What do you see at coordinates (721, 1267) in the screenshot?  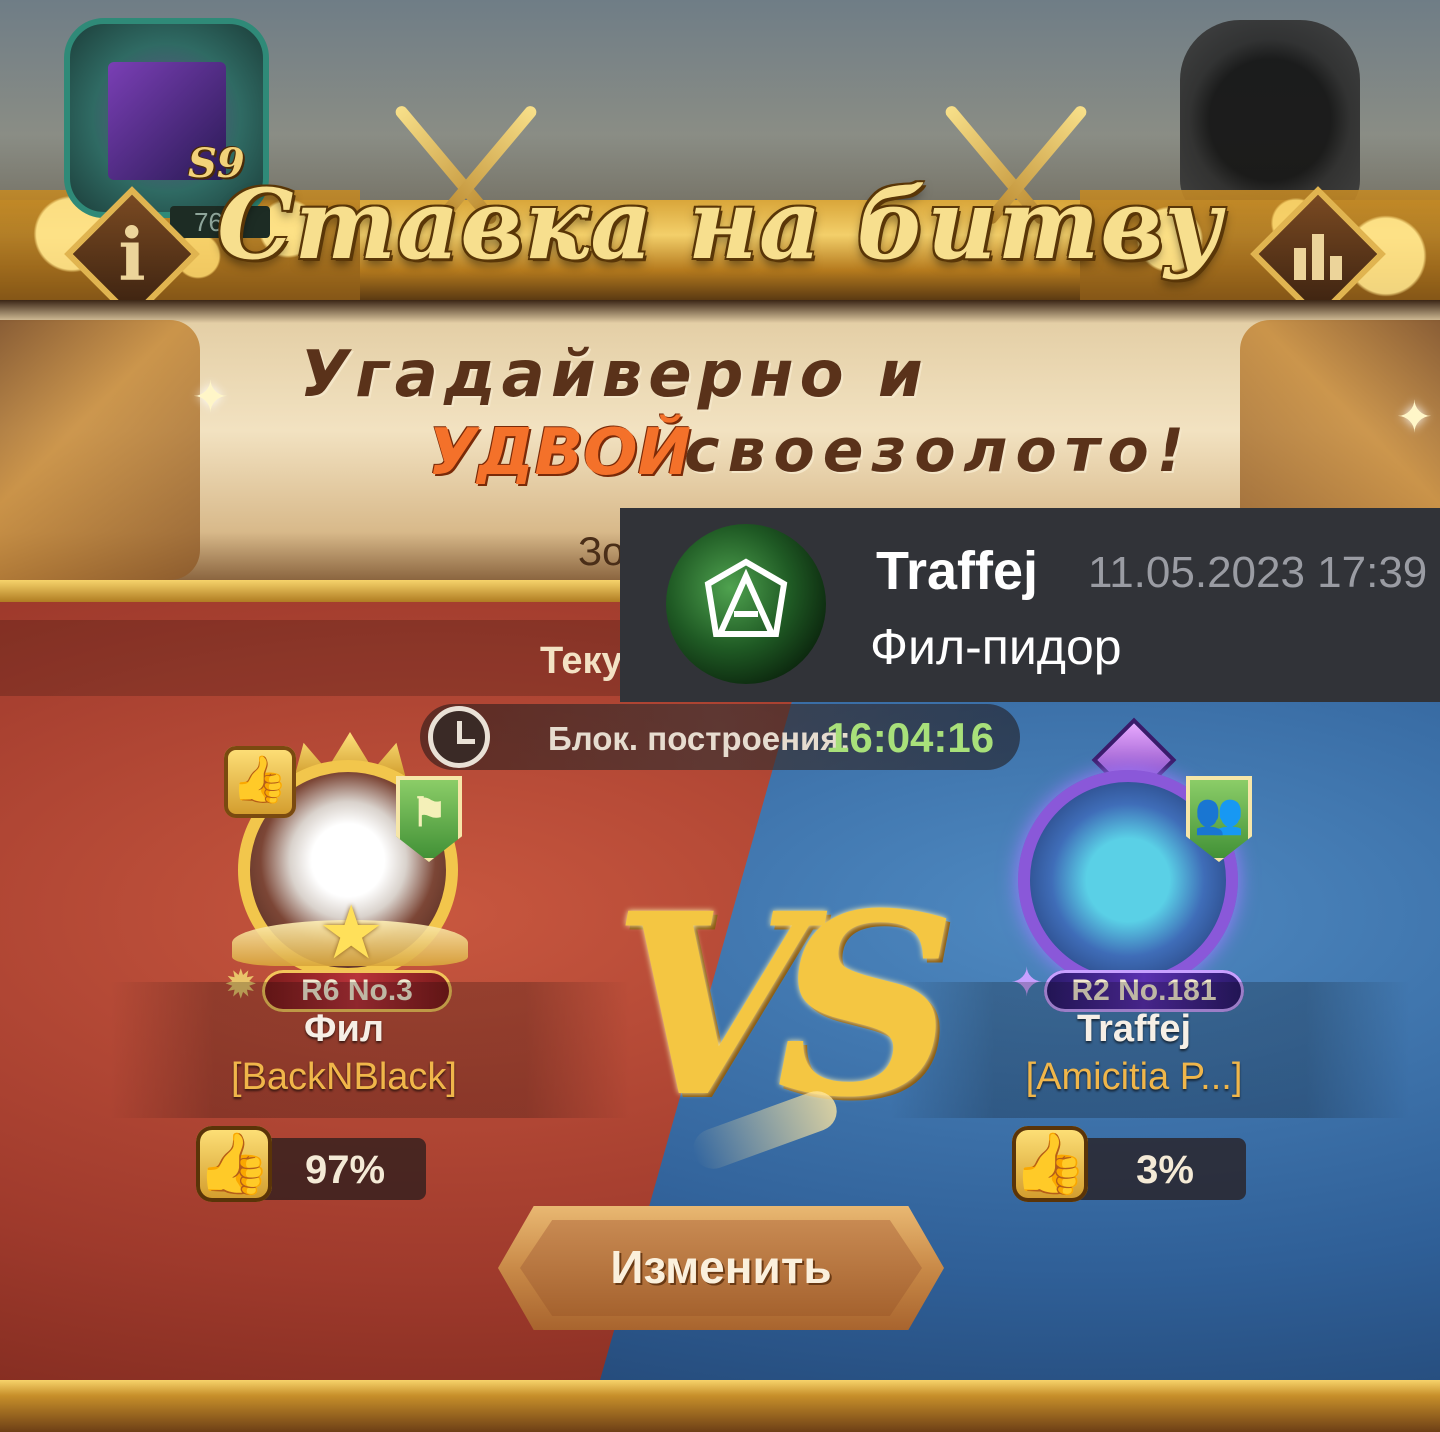 I see `change-button-label: Изменить` at bounding box center [721, 1267].